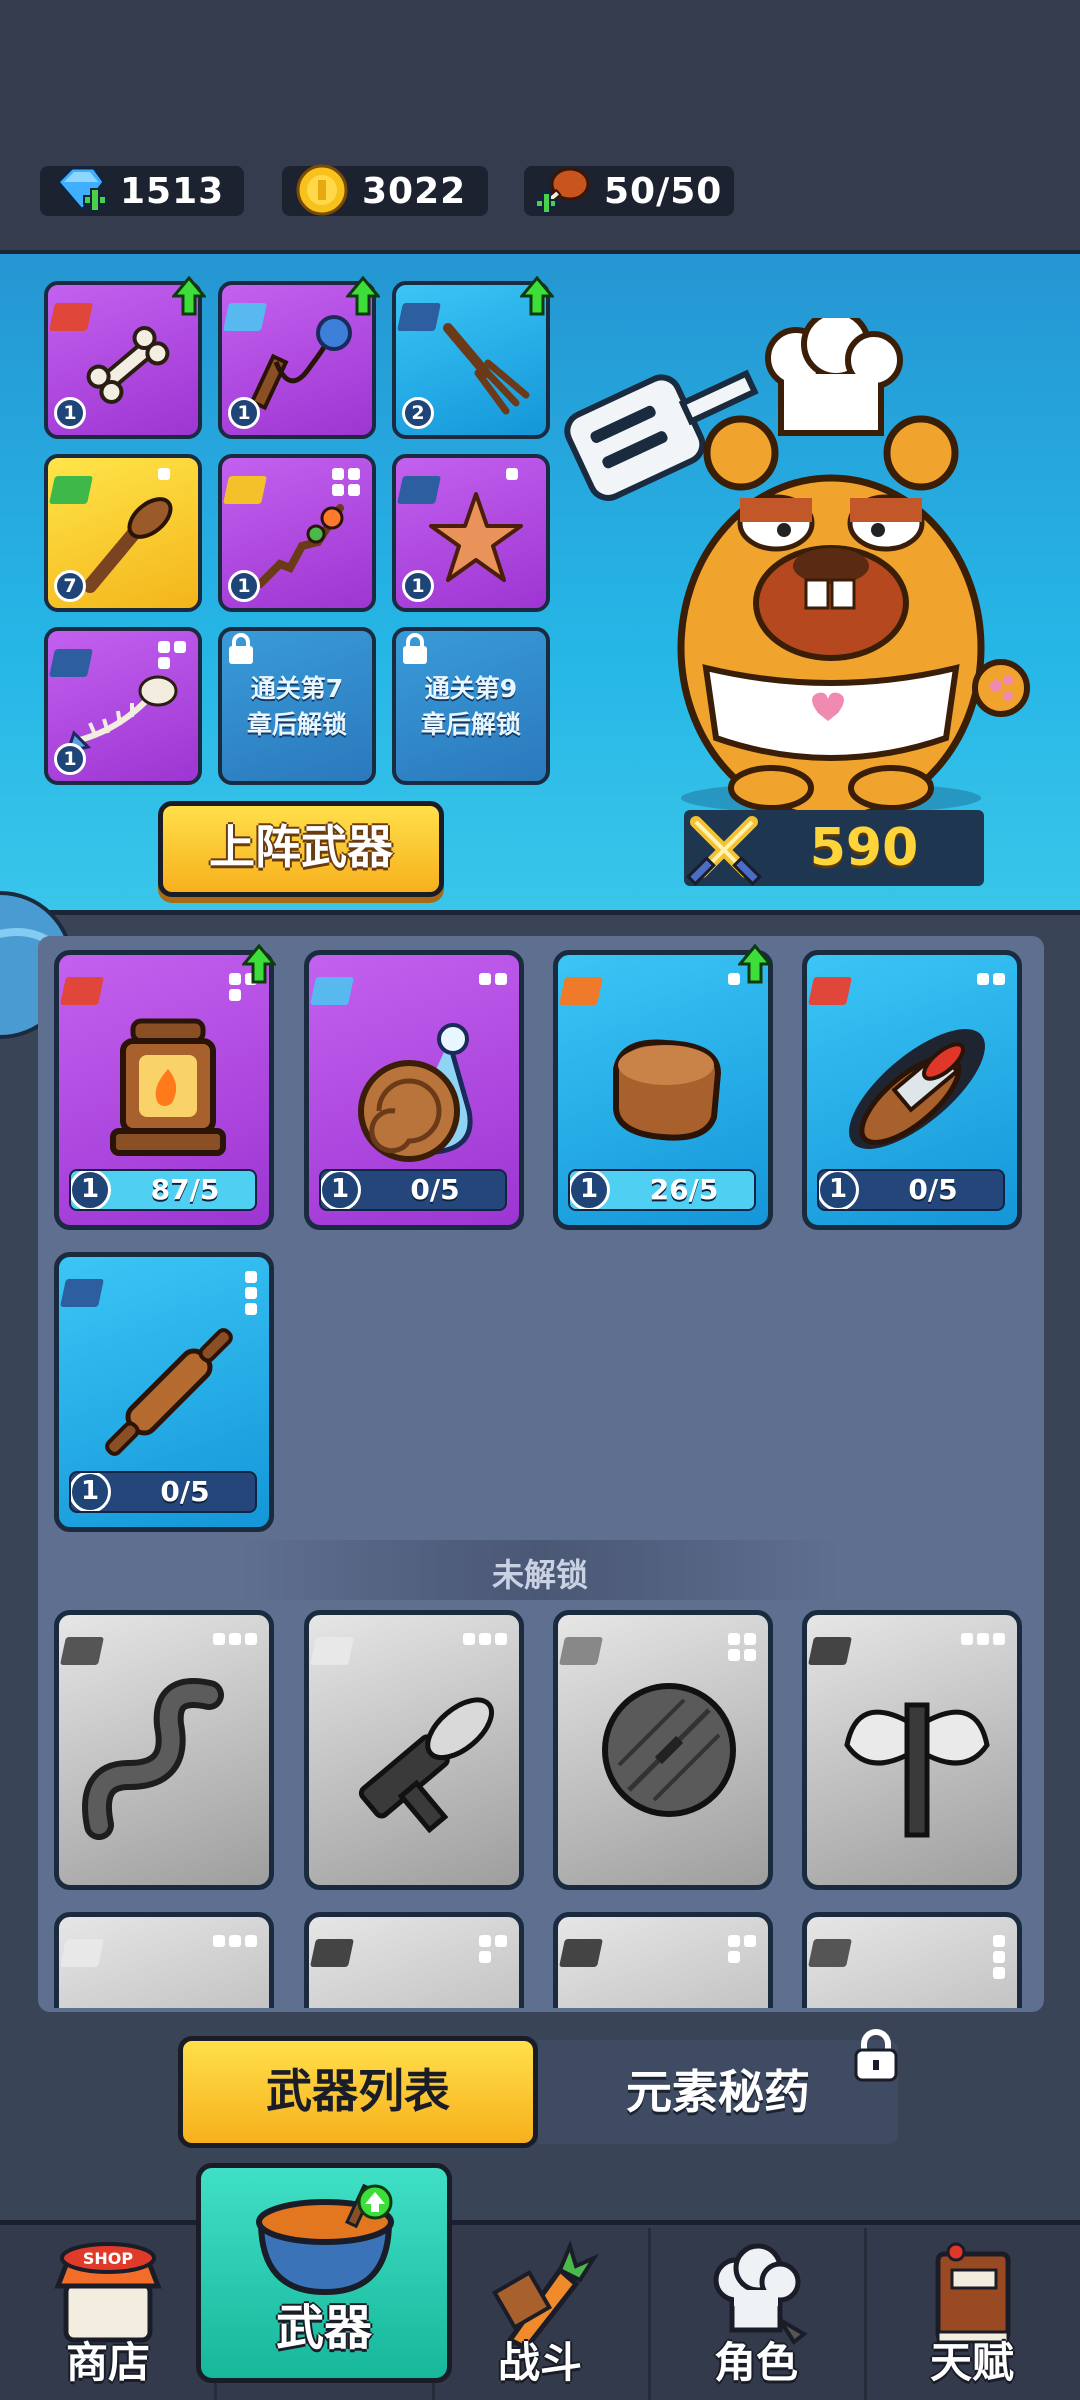 The image size is (1080, 2400). What do you see at coordinates (801, 568) in the screenshot?
I see `chef-bear-character` at bounding box center [801, 568].